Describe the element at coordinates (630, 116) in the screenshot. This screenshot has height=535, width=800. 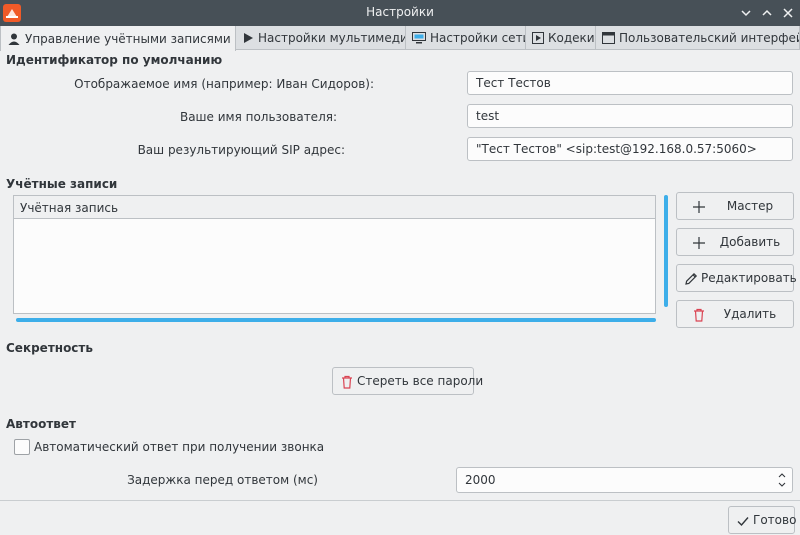
I see `username-field: test` at that location.